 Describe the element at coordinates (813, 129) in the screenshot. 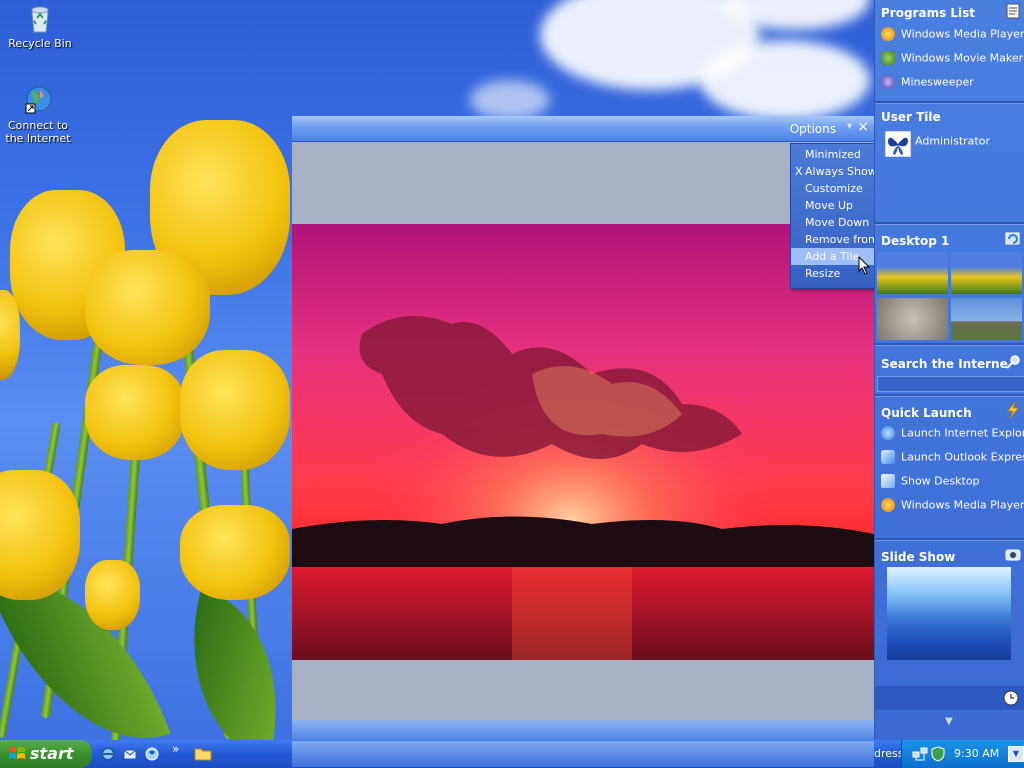

I see `options-button: Options` at that location.